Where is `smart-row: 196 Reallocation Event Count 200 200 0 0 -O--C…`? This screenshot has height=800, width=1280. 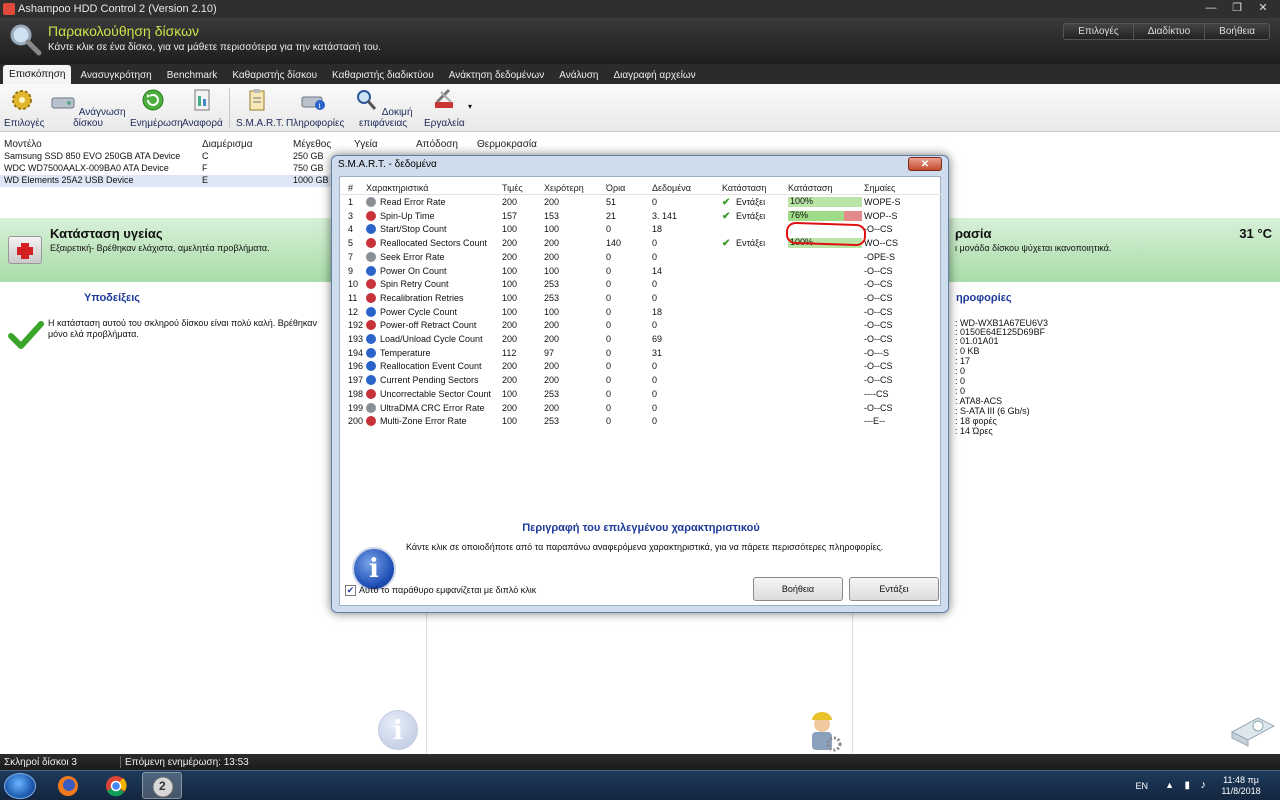
smart-row: 196 Reallocation Event Count 200 200 0 0 -O--C… is located at coordinates (641, 367).